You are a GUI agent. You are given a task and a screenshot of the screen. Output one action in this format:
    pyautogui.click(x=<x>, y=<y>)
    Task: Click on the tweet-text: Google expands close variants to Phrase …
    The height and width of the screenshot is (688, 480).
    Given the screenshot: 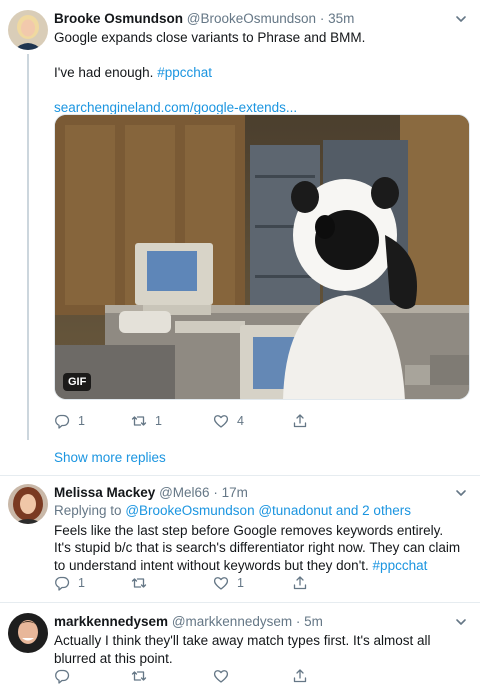 What is the action you would take?
    pyautogui.click(x=261, y=73)
    